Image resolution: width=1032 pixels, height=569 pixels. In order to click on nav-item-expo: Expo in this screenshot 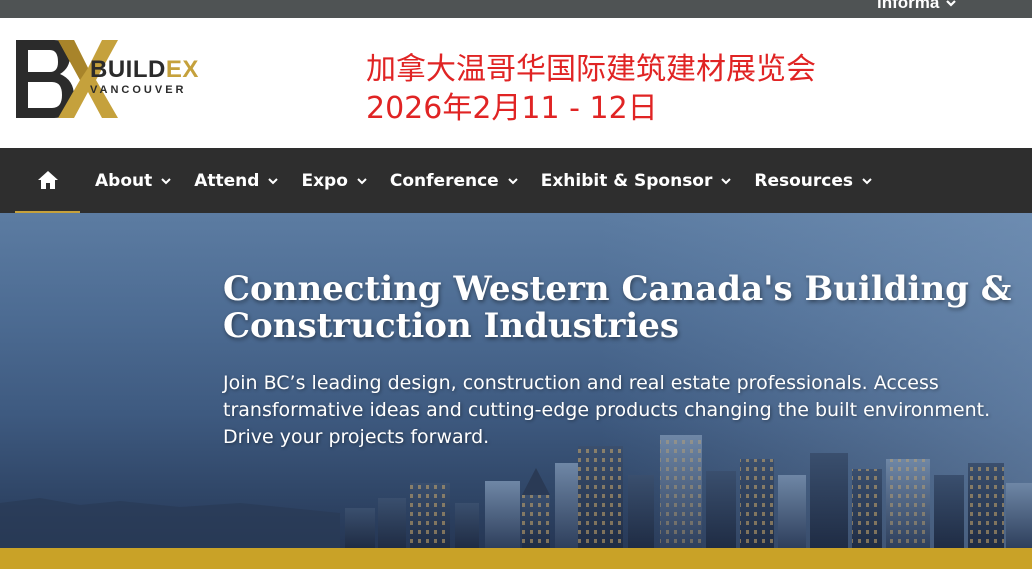, I will do `click(334, 181)`.